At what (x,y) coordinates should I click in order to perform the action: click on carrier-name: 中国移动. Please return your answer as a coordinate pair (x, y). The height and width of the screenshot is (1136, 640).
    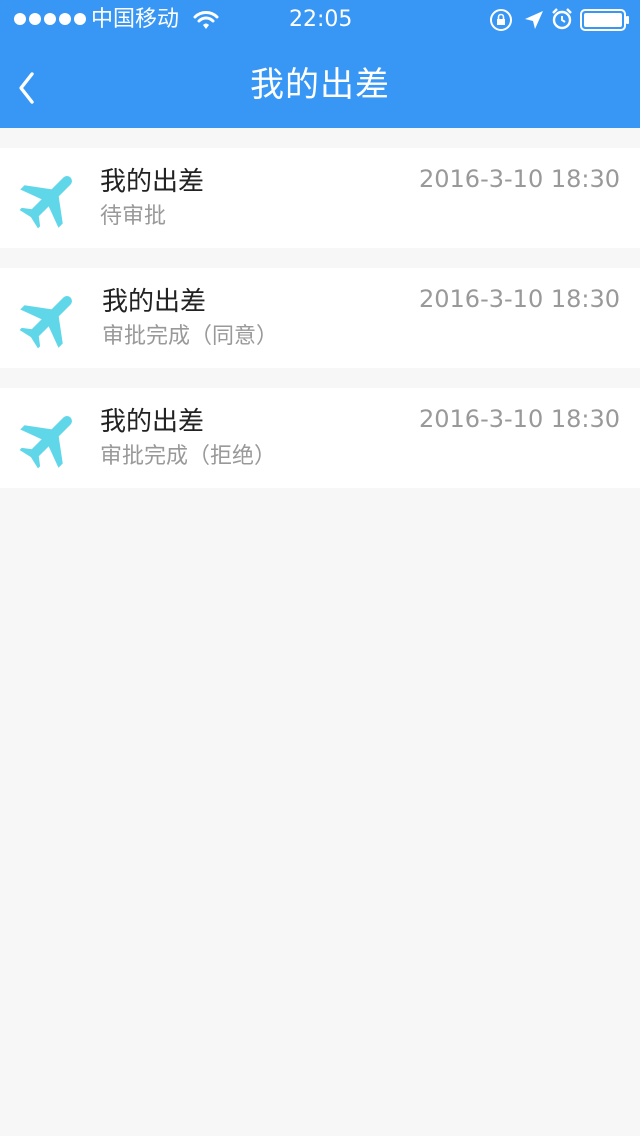
    Looking at the image, I should click on (135, 19).